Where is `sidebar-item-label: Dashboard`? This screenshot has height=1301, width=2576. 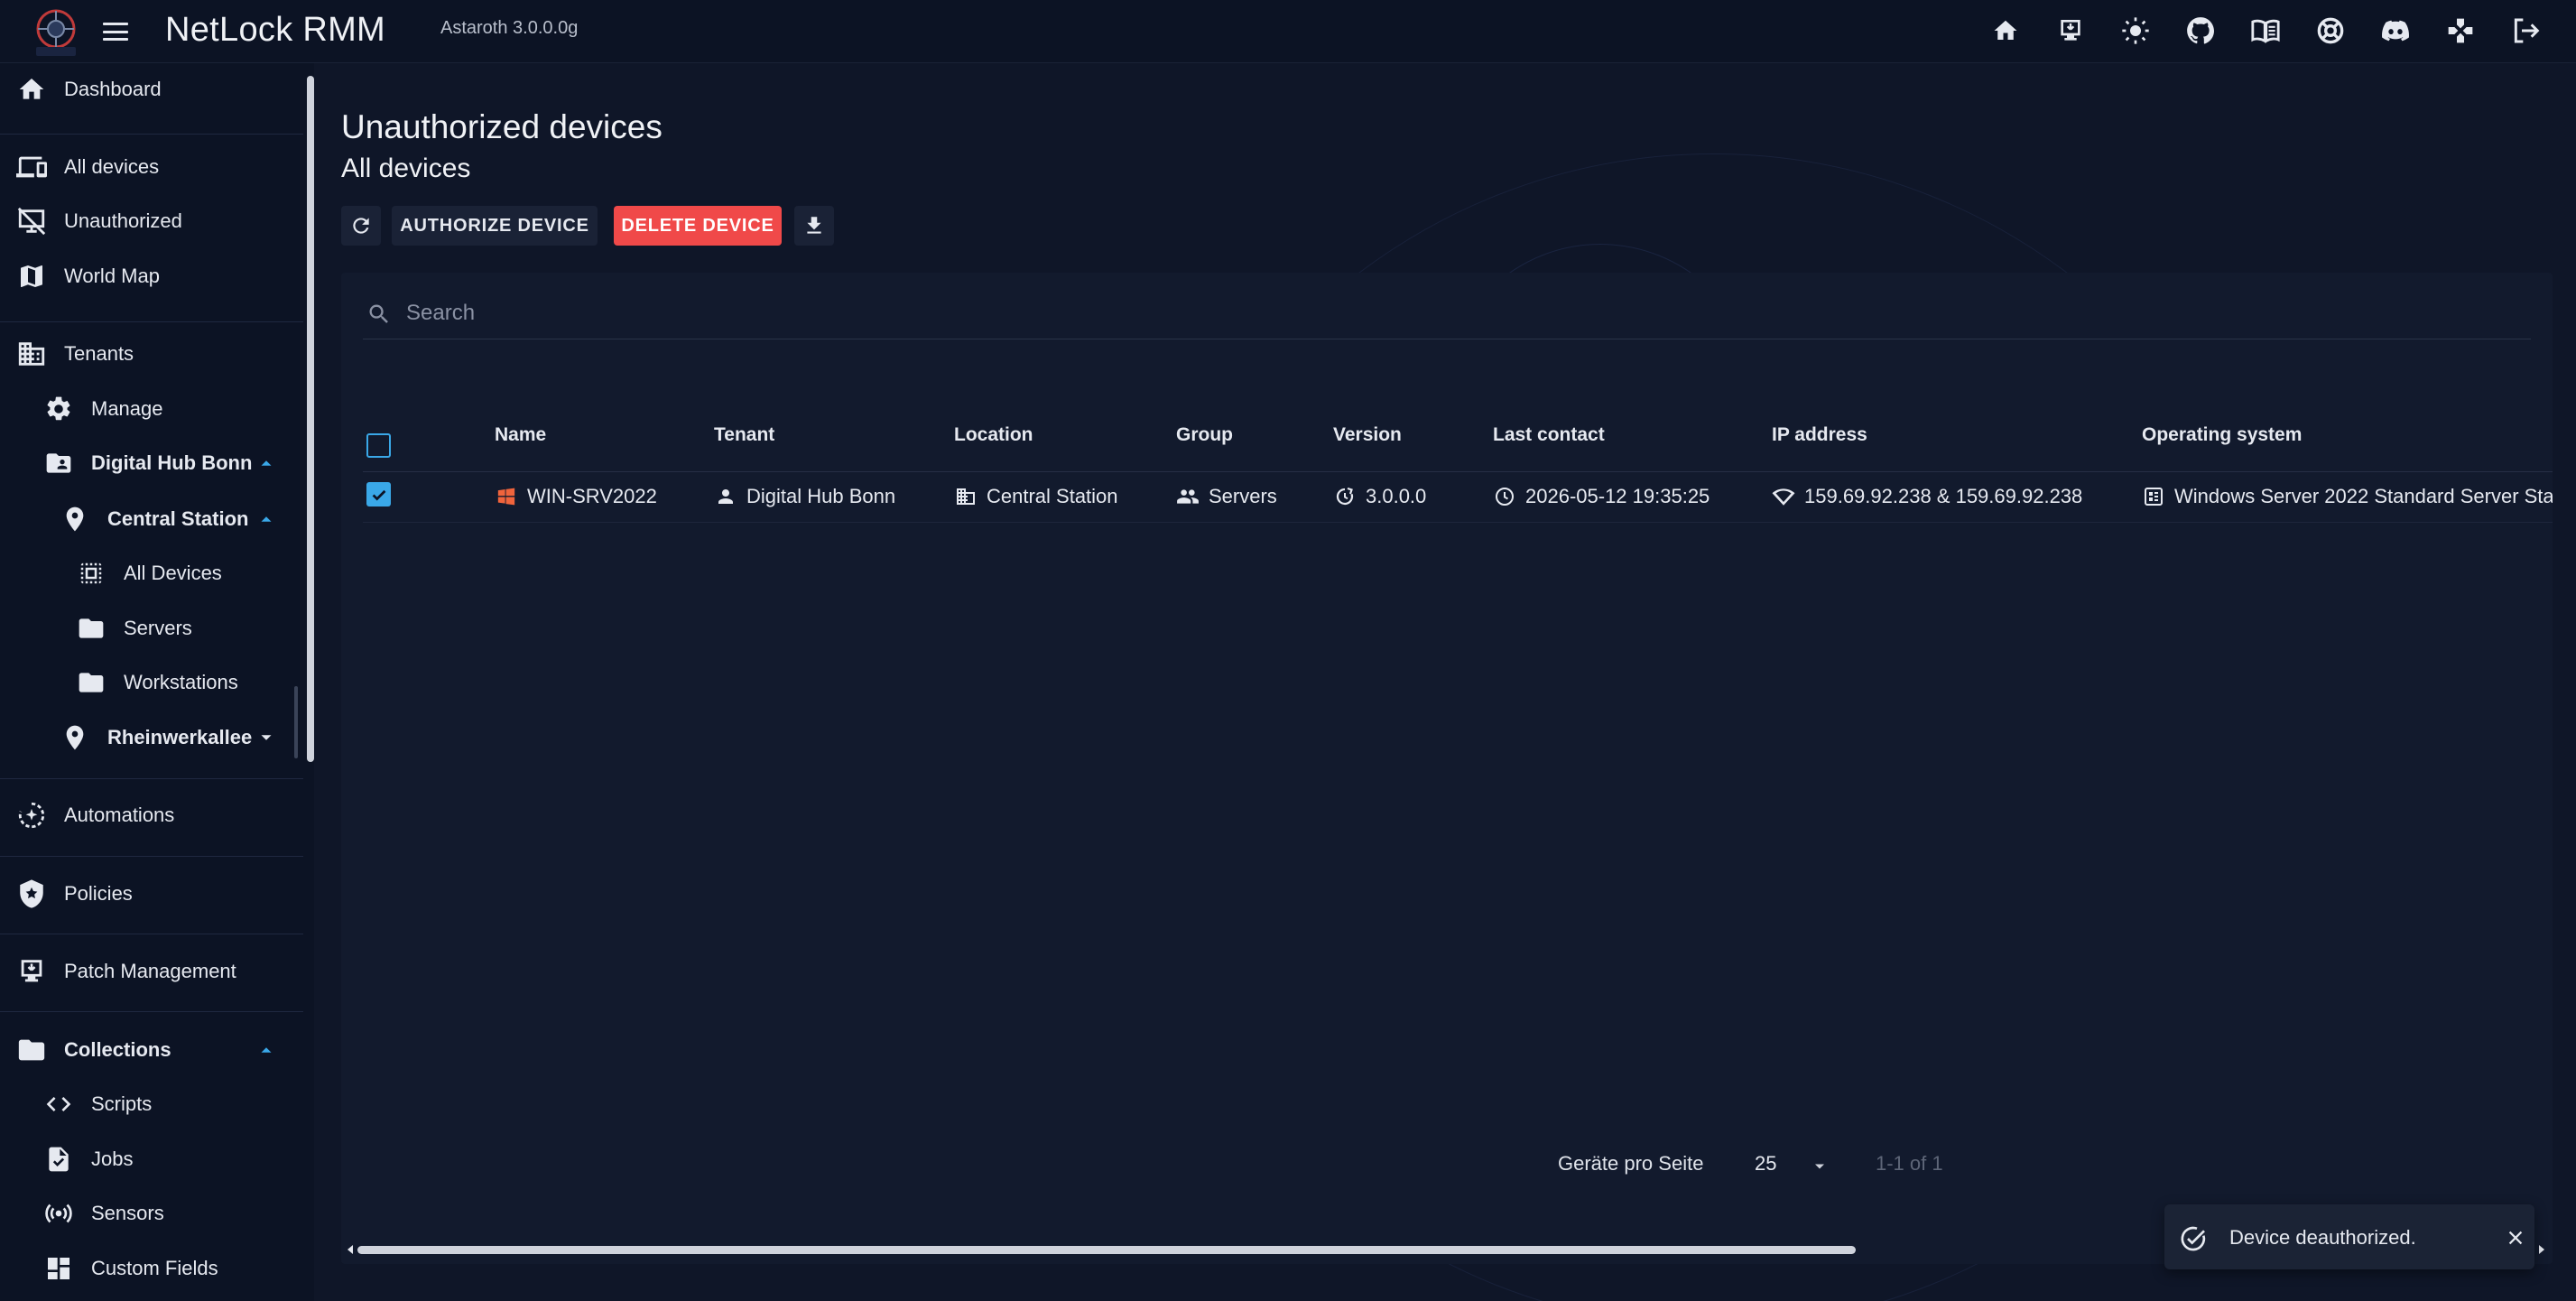 sidebar-item-label: Dashboard is located at coordinates (113, 89).